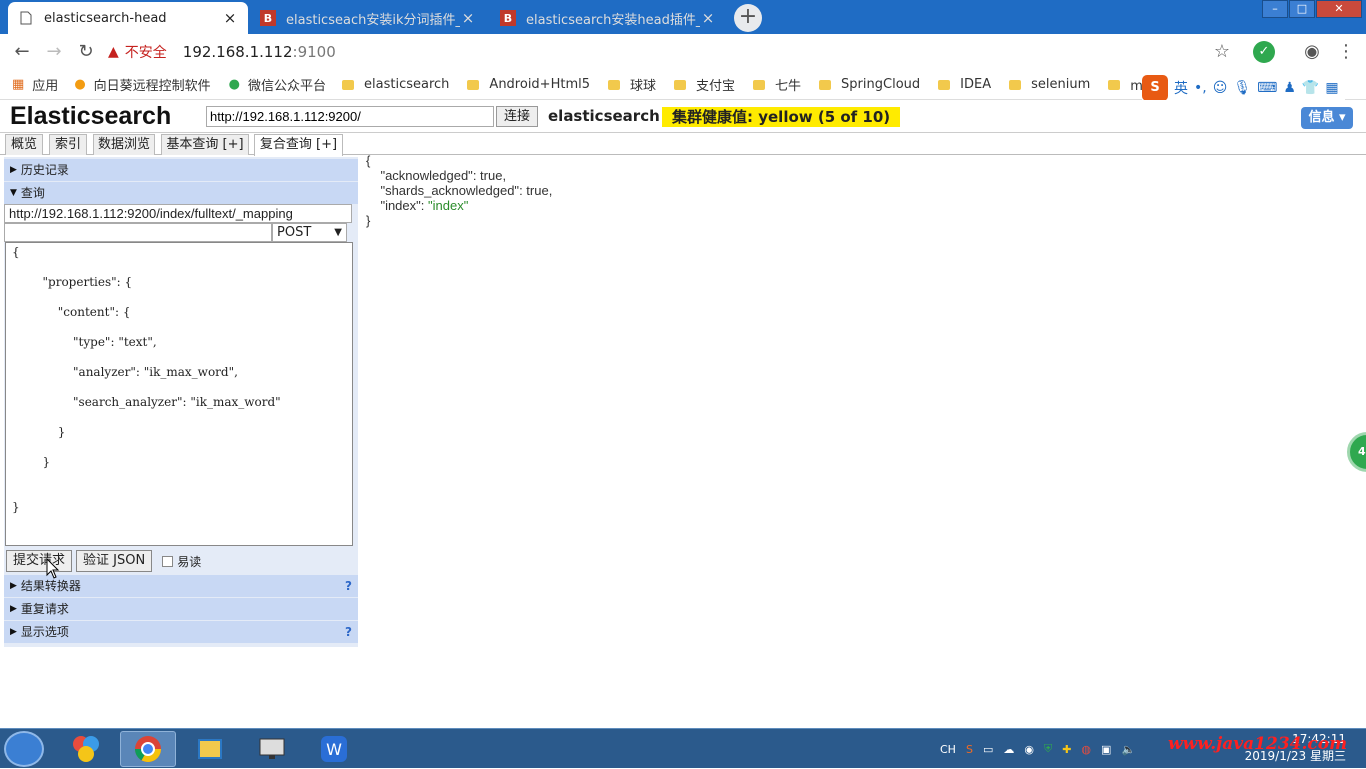  I want to click on tab-head-plugin: B elasticsearch安装head插件_Jav ×, so click(608, 18).